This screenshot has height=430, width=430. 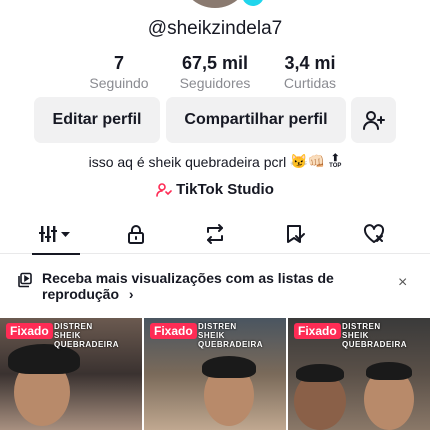 I want to click on favorites-icon, so click(x=296, y=234).